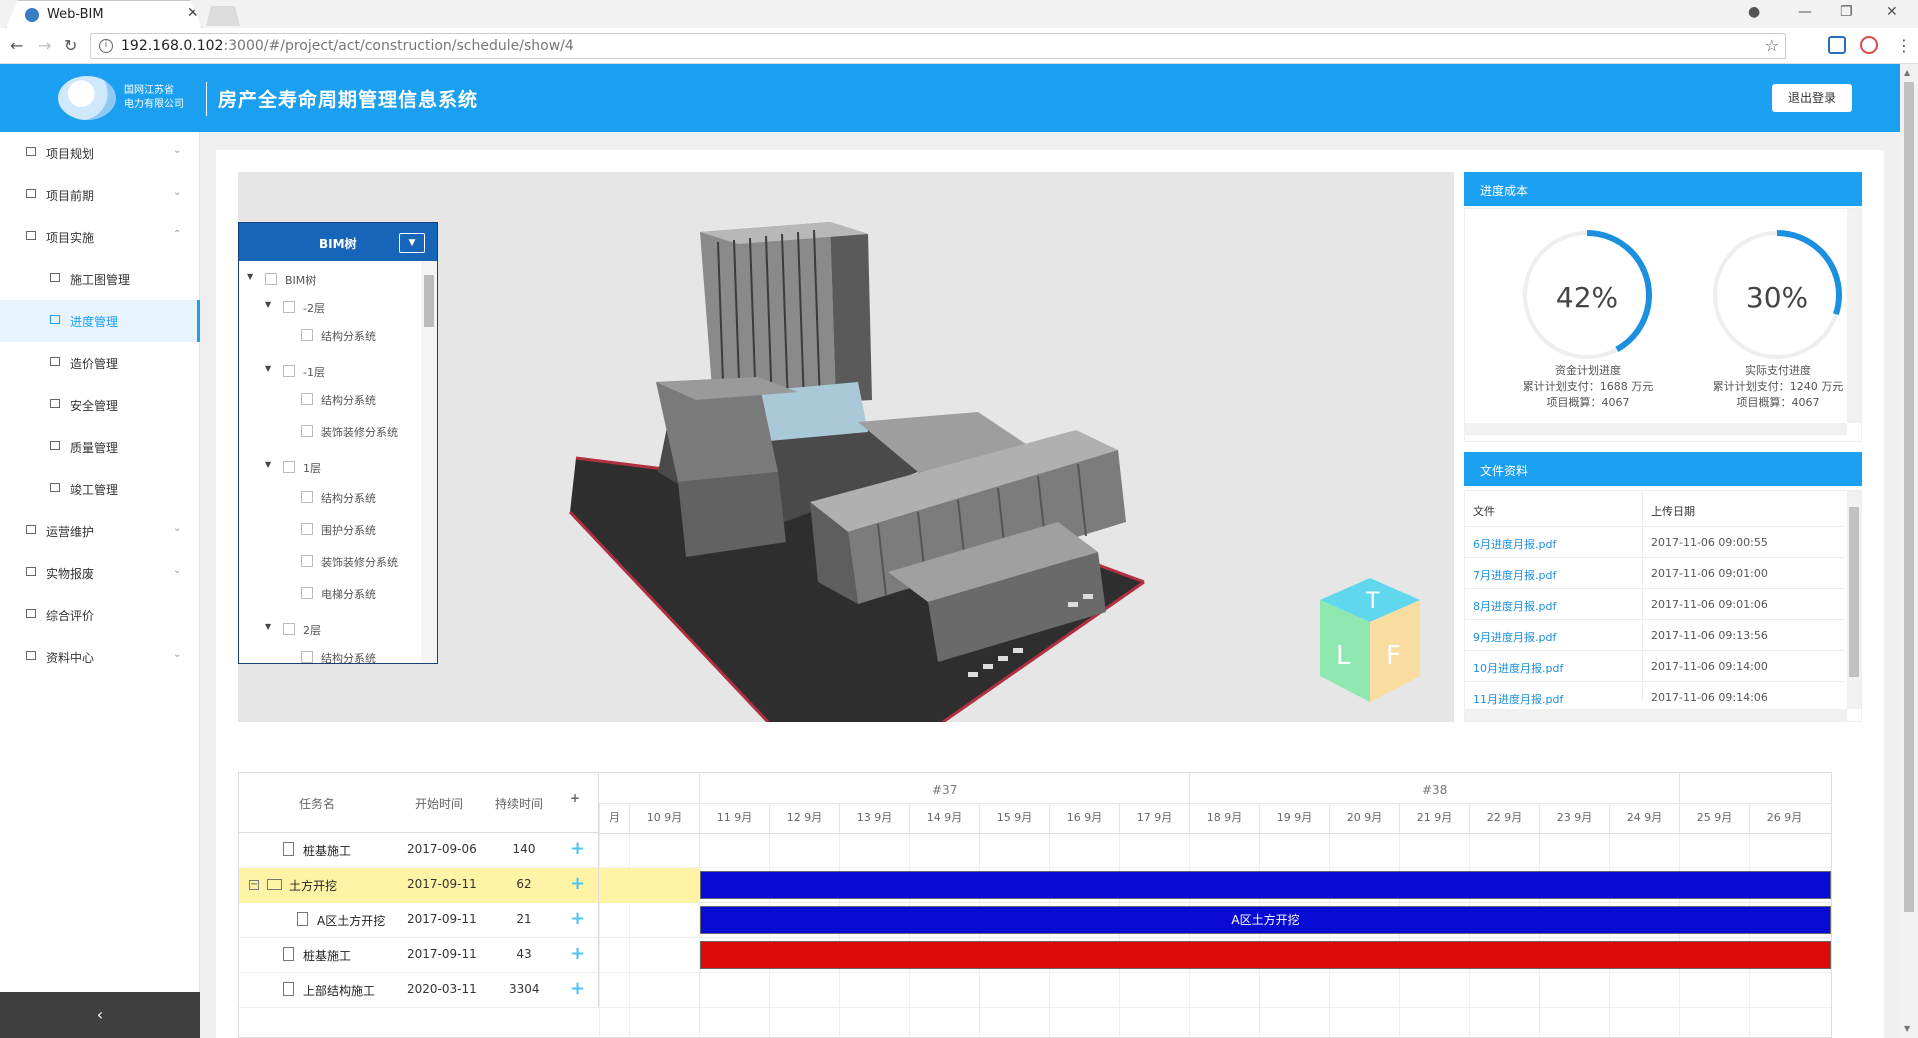 The height and width of the screenshot is (1038, 1918). I want to click on bim-tree-scroll-thumb, so click(429, 301).